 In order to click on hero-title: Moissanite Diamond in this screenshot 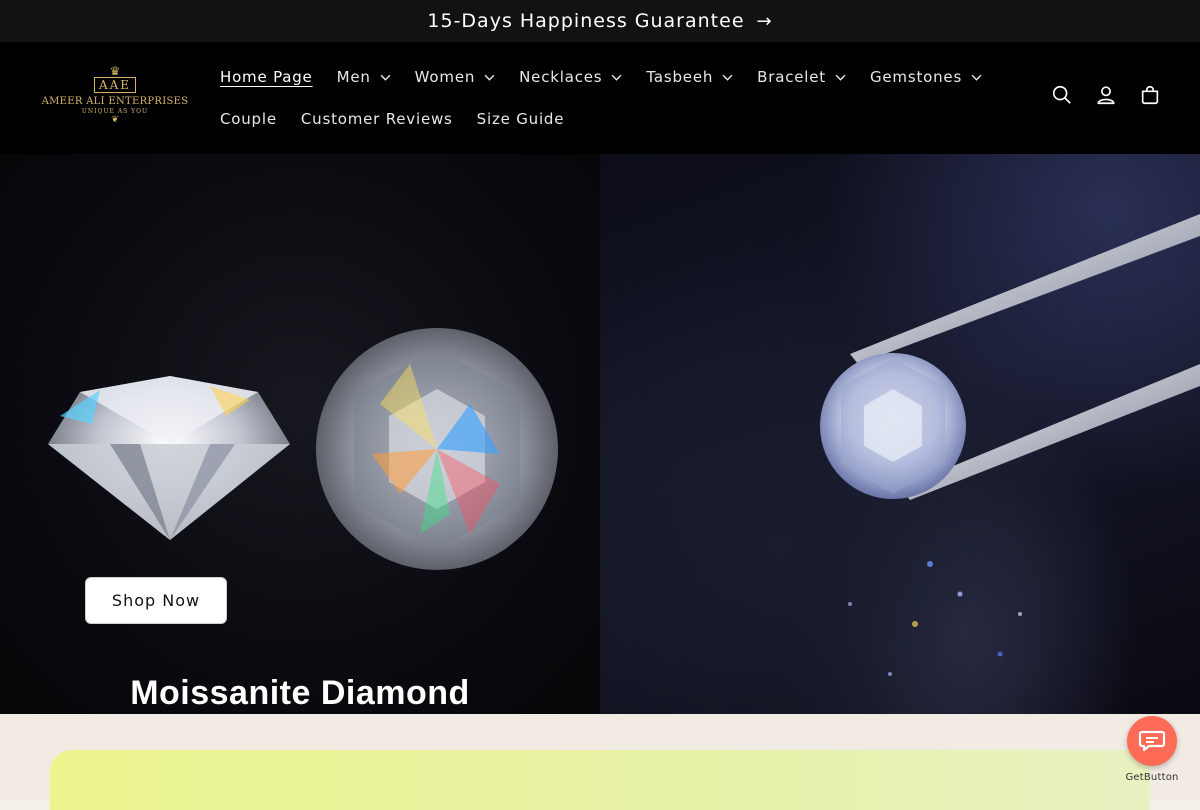, I will do `click(300, 693)`.